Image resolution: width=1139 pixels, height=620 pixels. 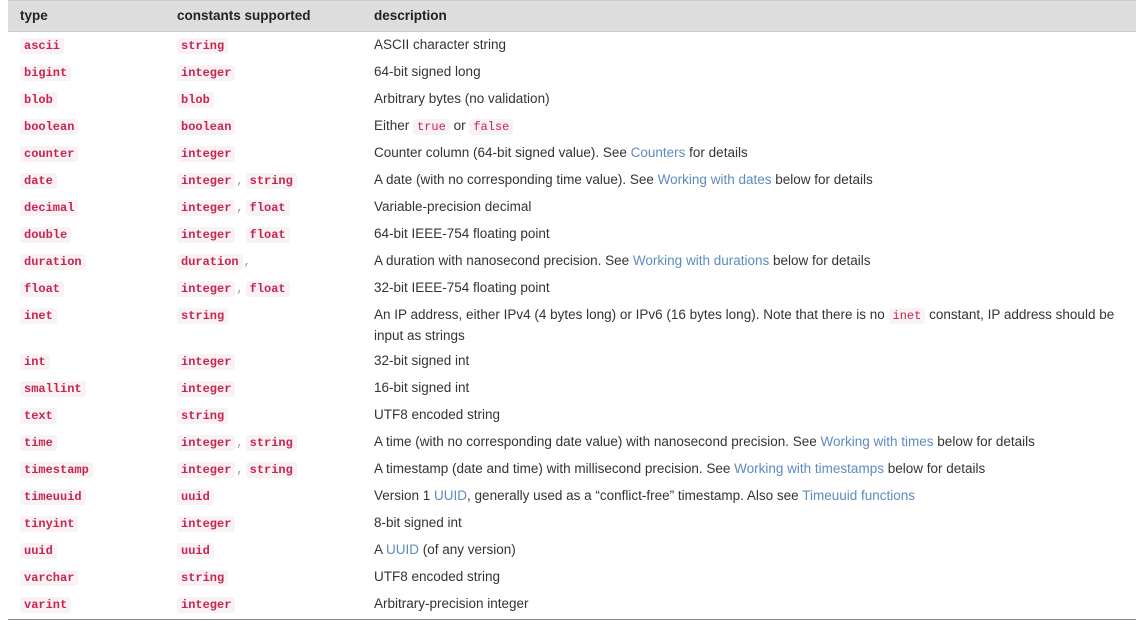 What do you see at coordinates (440, 44) in the screenshot?
I see `description-text: ASCII character string` at bounding box center [440, 44].